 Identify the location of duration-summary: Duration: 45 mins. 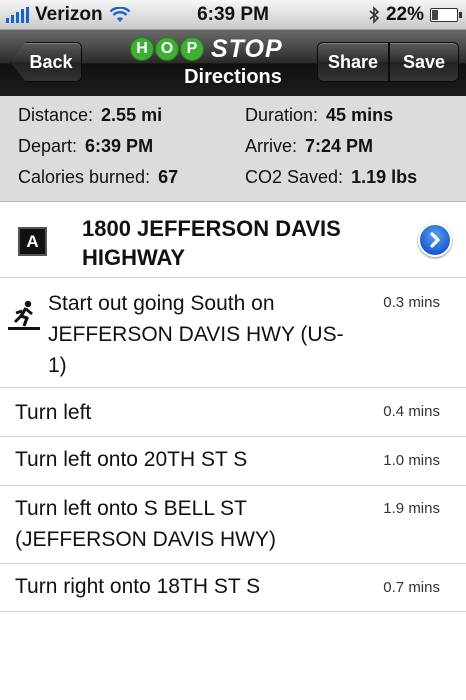
(319, 115).